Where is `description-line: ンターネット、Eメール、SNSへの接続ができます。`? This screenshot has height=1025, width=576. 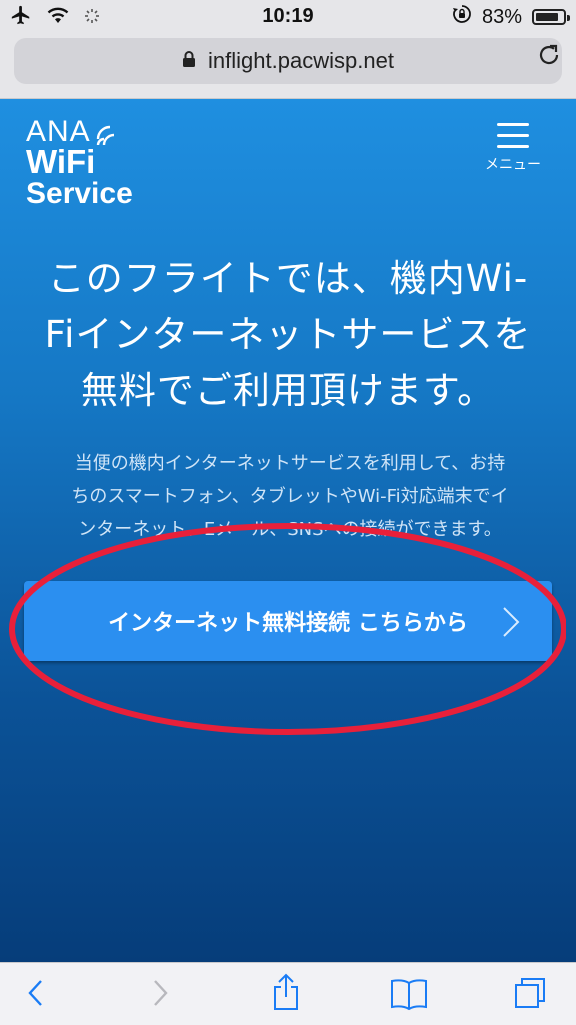
description-line: ンターネット、Eメール、SNSへの接続ができます。 is located at coordinates (290, 529).